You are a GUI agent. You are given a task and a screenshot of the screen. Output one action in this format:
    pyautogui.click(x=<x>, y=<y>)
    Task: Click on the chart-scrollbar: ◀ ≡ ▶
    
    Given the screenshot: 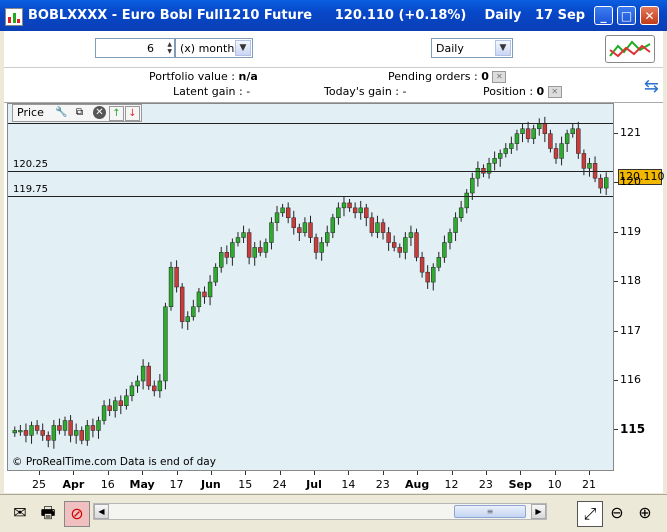 What is the action you would take?
    pyautogui.click(x=320, y=511)
    